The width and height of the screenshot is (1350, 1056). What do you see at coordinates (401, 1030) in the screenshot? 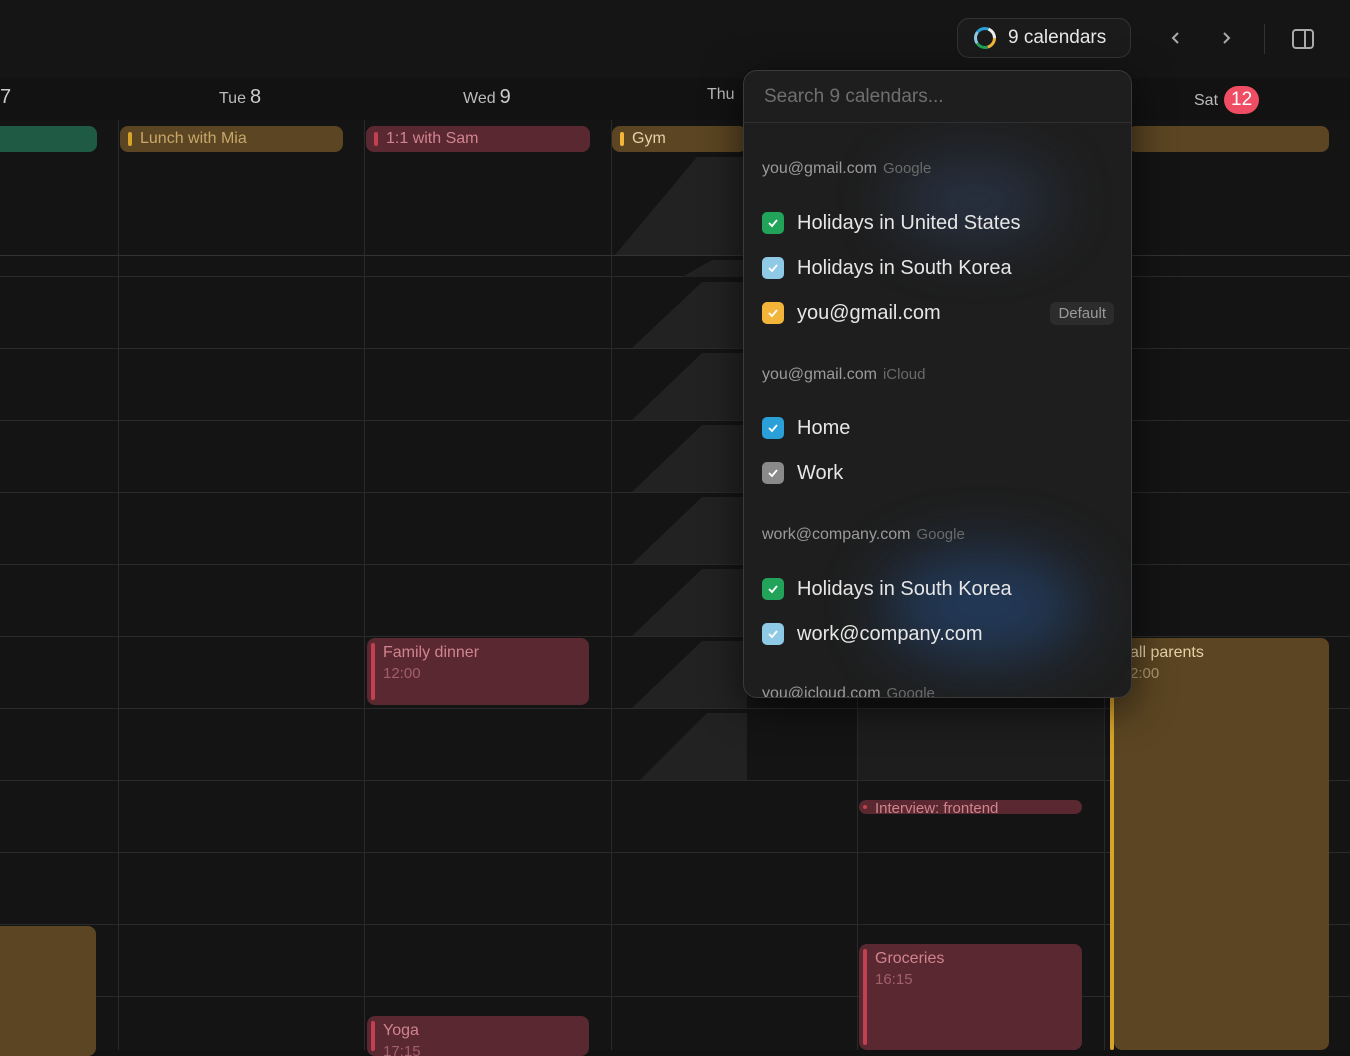
I see `event-title: Yoga` at bounding box center [401, 1030].